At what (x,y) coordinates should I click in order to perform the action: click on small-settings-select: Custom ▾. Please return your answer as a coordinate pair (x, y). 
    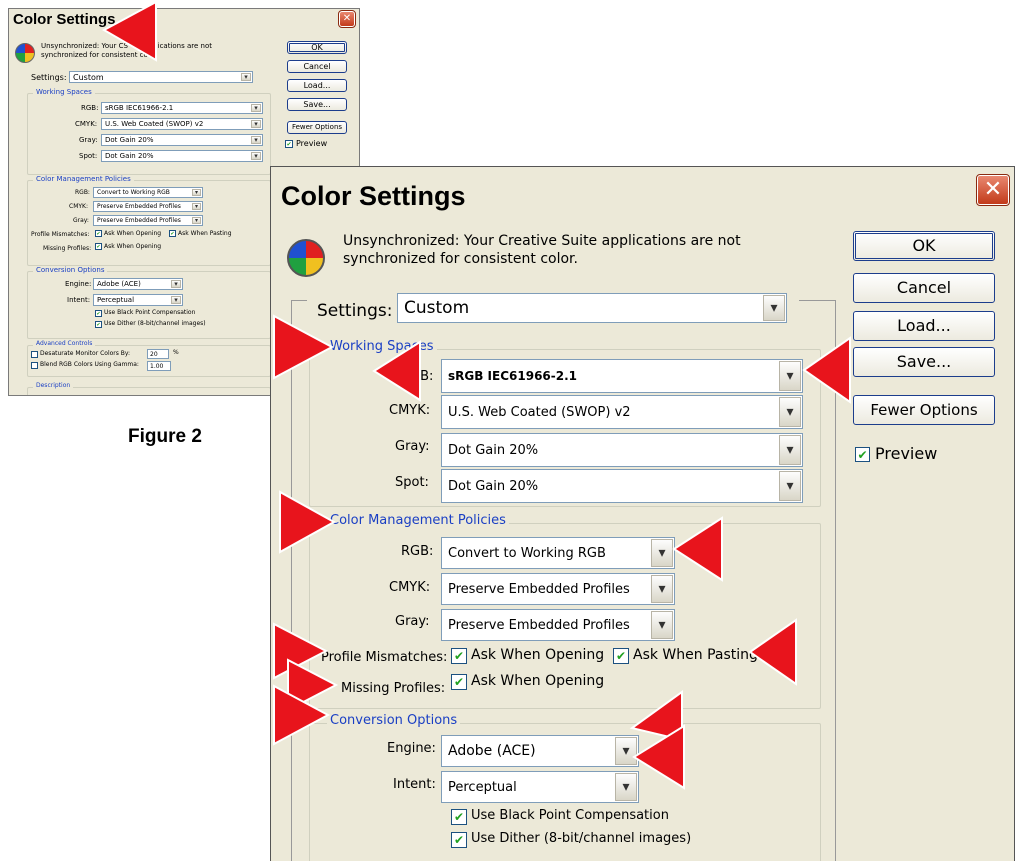
    Looking at the image, I should click on (161, 77).